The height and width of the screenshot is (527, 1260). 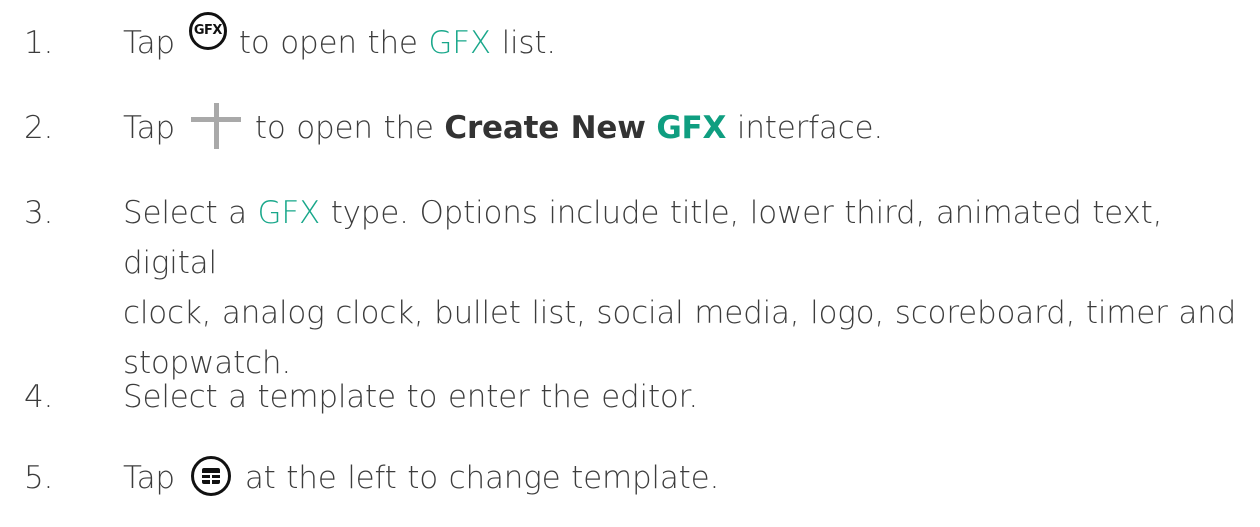 I want to click on plus-icon, so click(x=215, y=126).